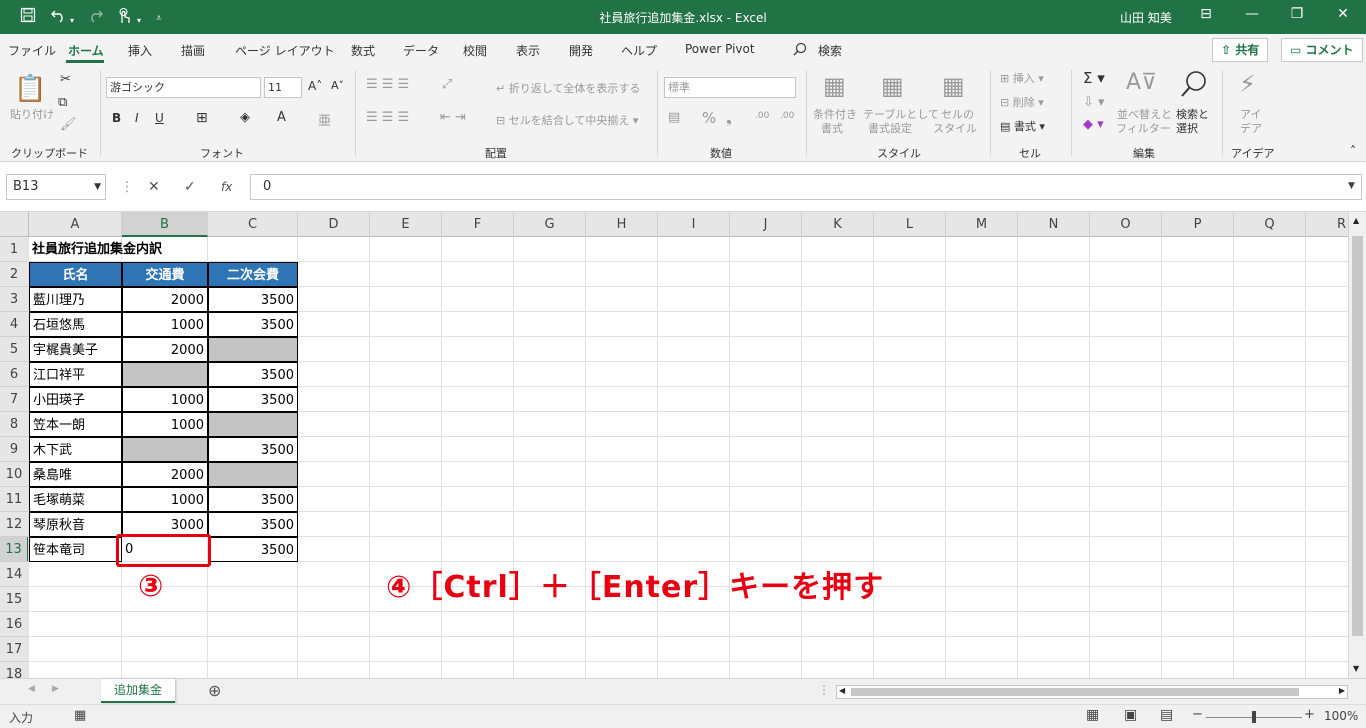  Describe the element at coordinates (56, 187) in the screenshot. I see `name-box: B13 ▼` at that location.